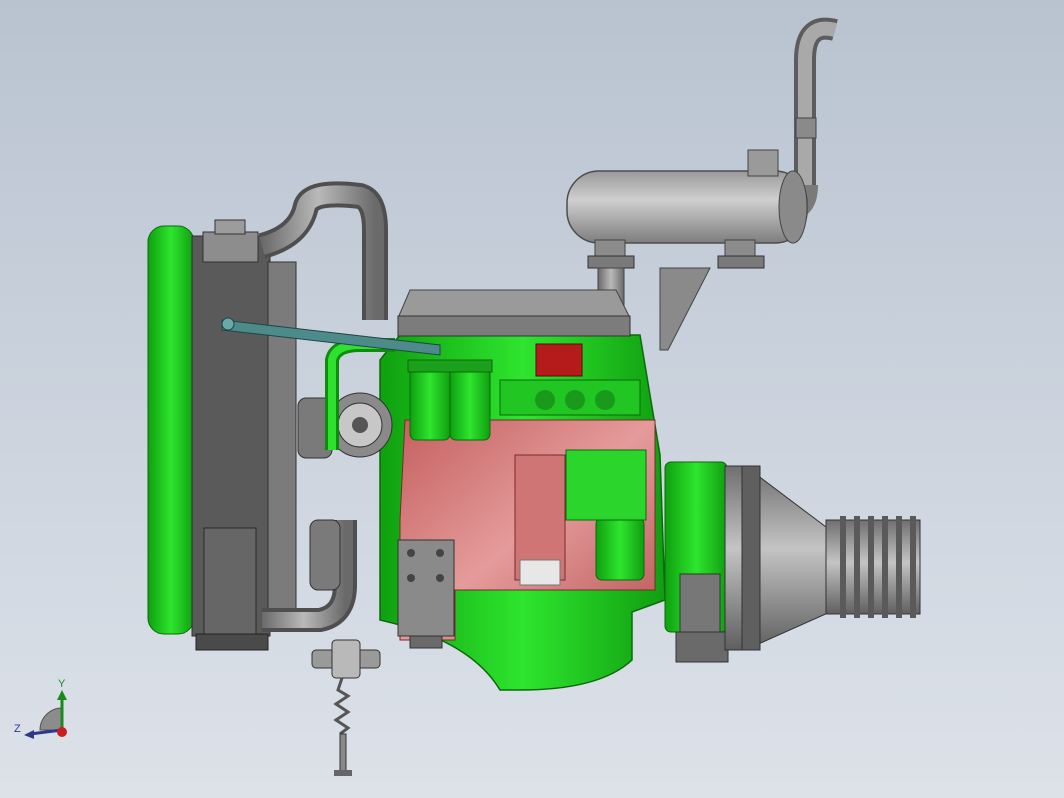 This screenshot has height=798, width=1064. What do you see at coordinates (777, 558) in the screenshot?
I see `pto-clutch-housing` at bounding box center [777, 558].